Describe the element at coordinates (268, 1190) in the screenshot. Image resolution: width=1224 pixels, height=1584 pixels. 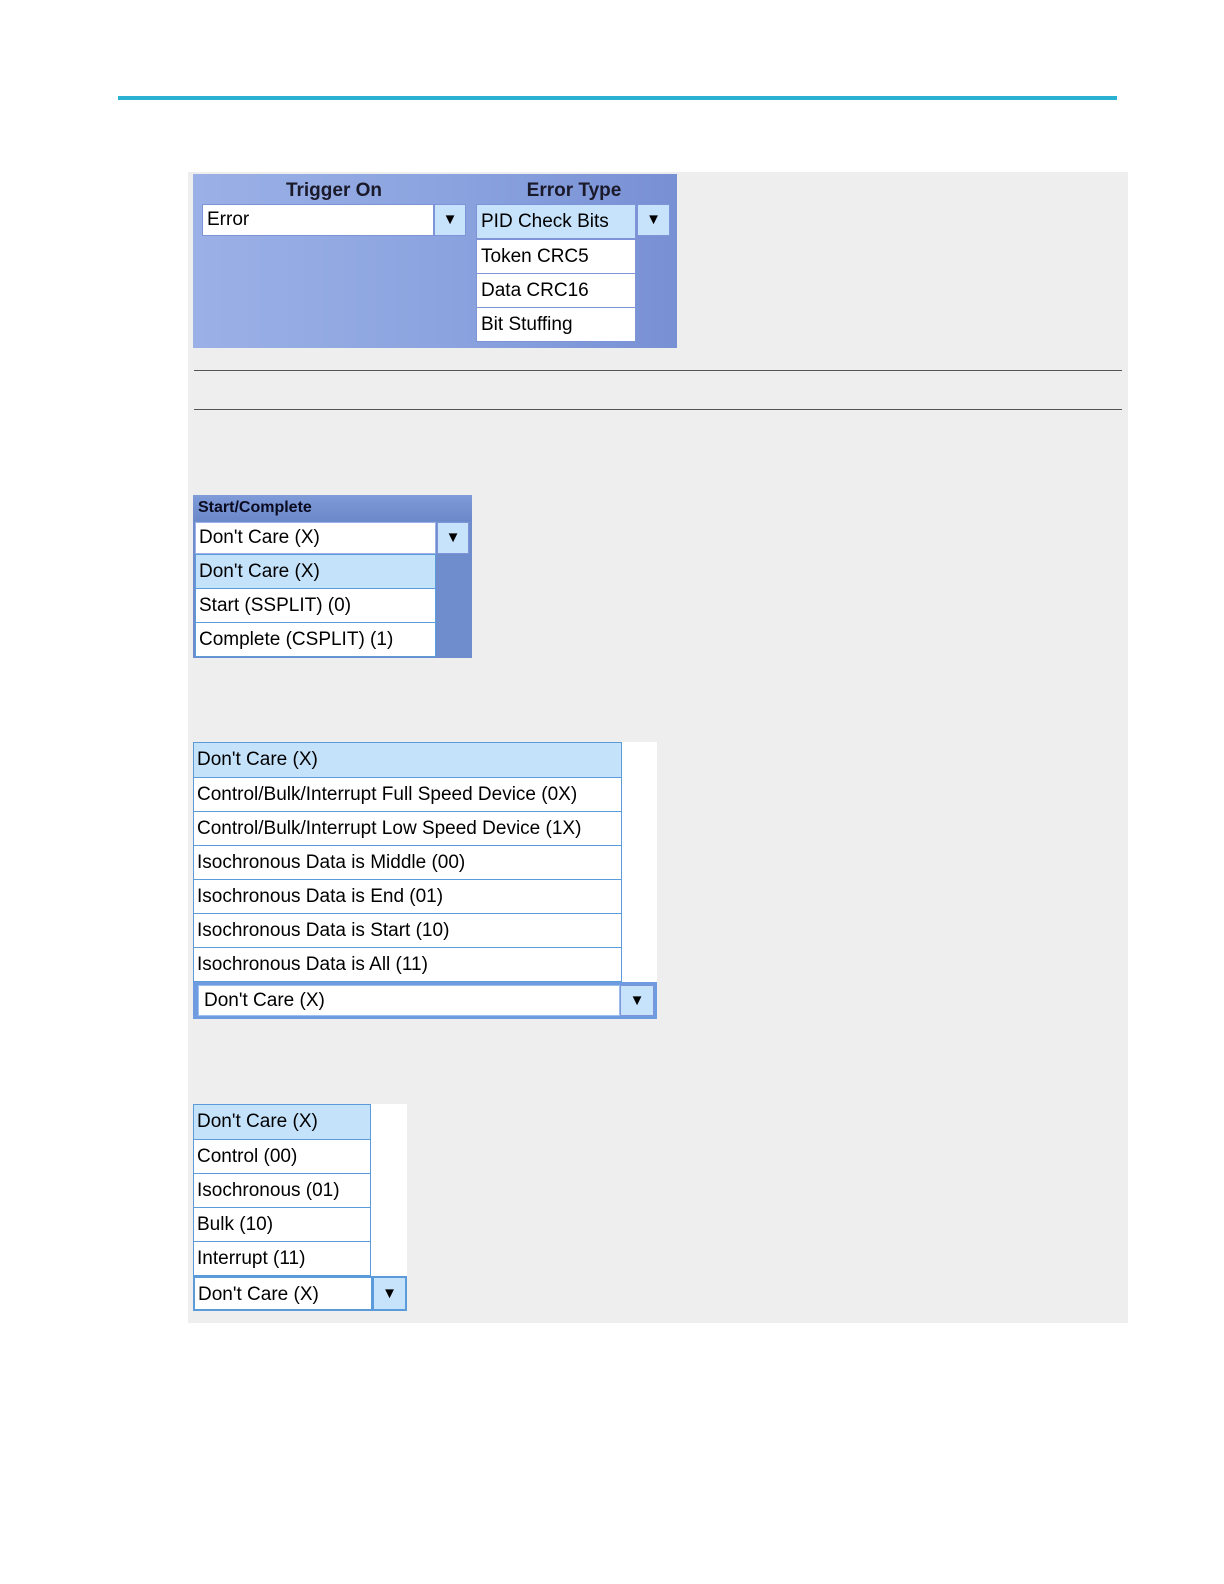
I see `option-label: Isochronous (01)` at that location.